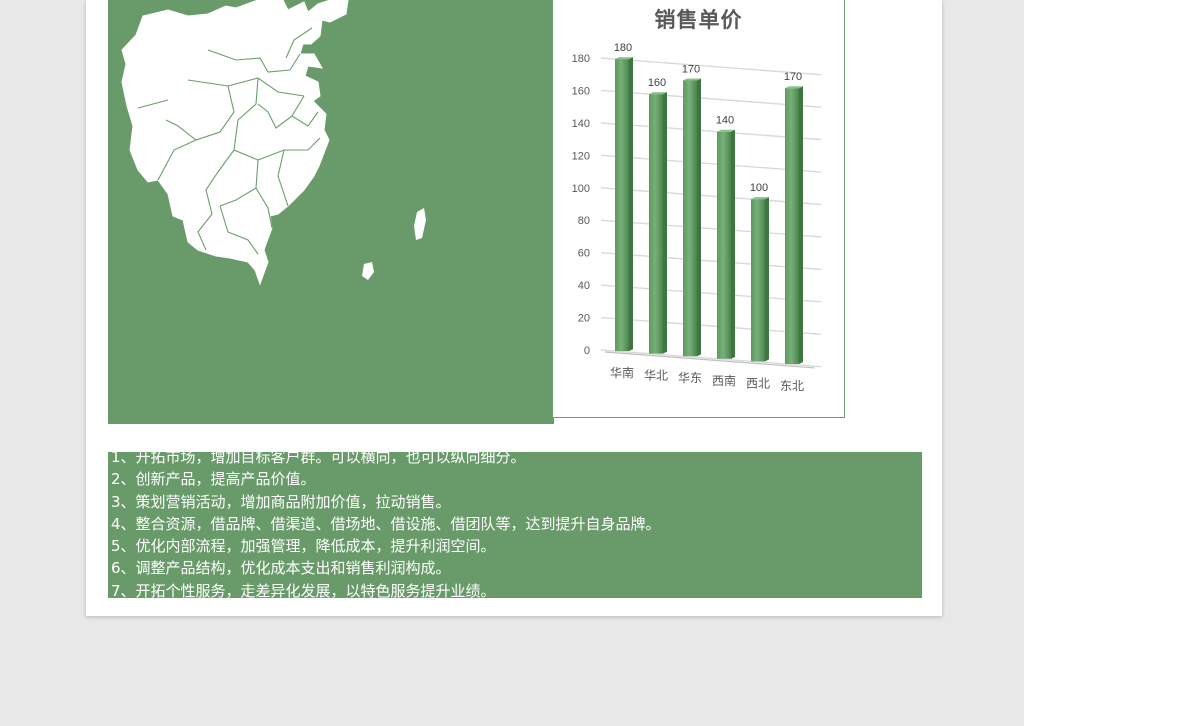 This screenshot has height=726, width=1200. What do you see at coordinates (584, 286) in the screenshot?
I see `y-tick-label: 40` at bounding box center [584, 286].